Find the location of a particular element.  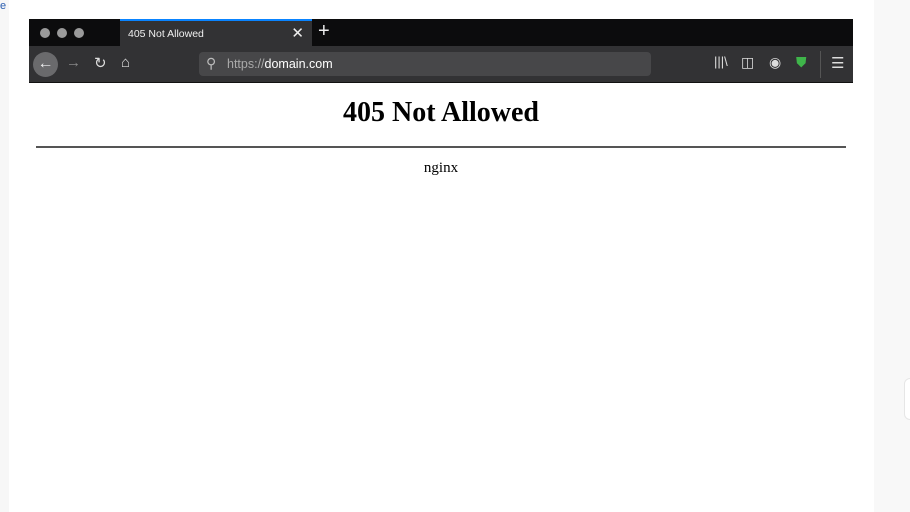

close-tab-icon: ✕ is located at coordinates (297, 33).